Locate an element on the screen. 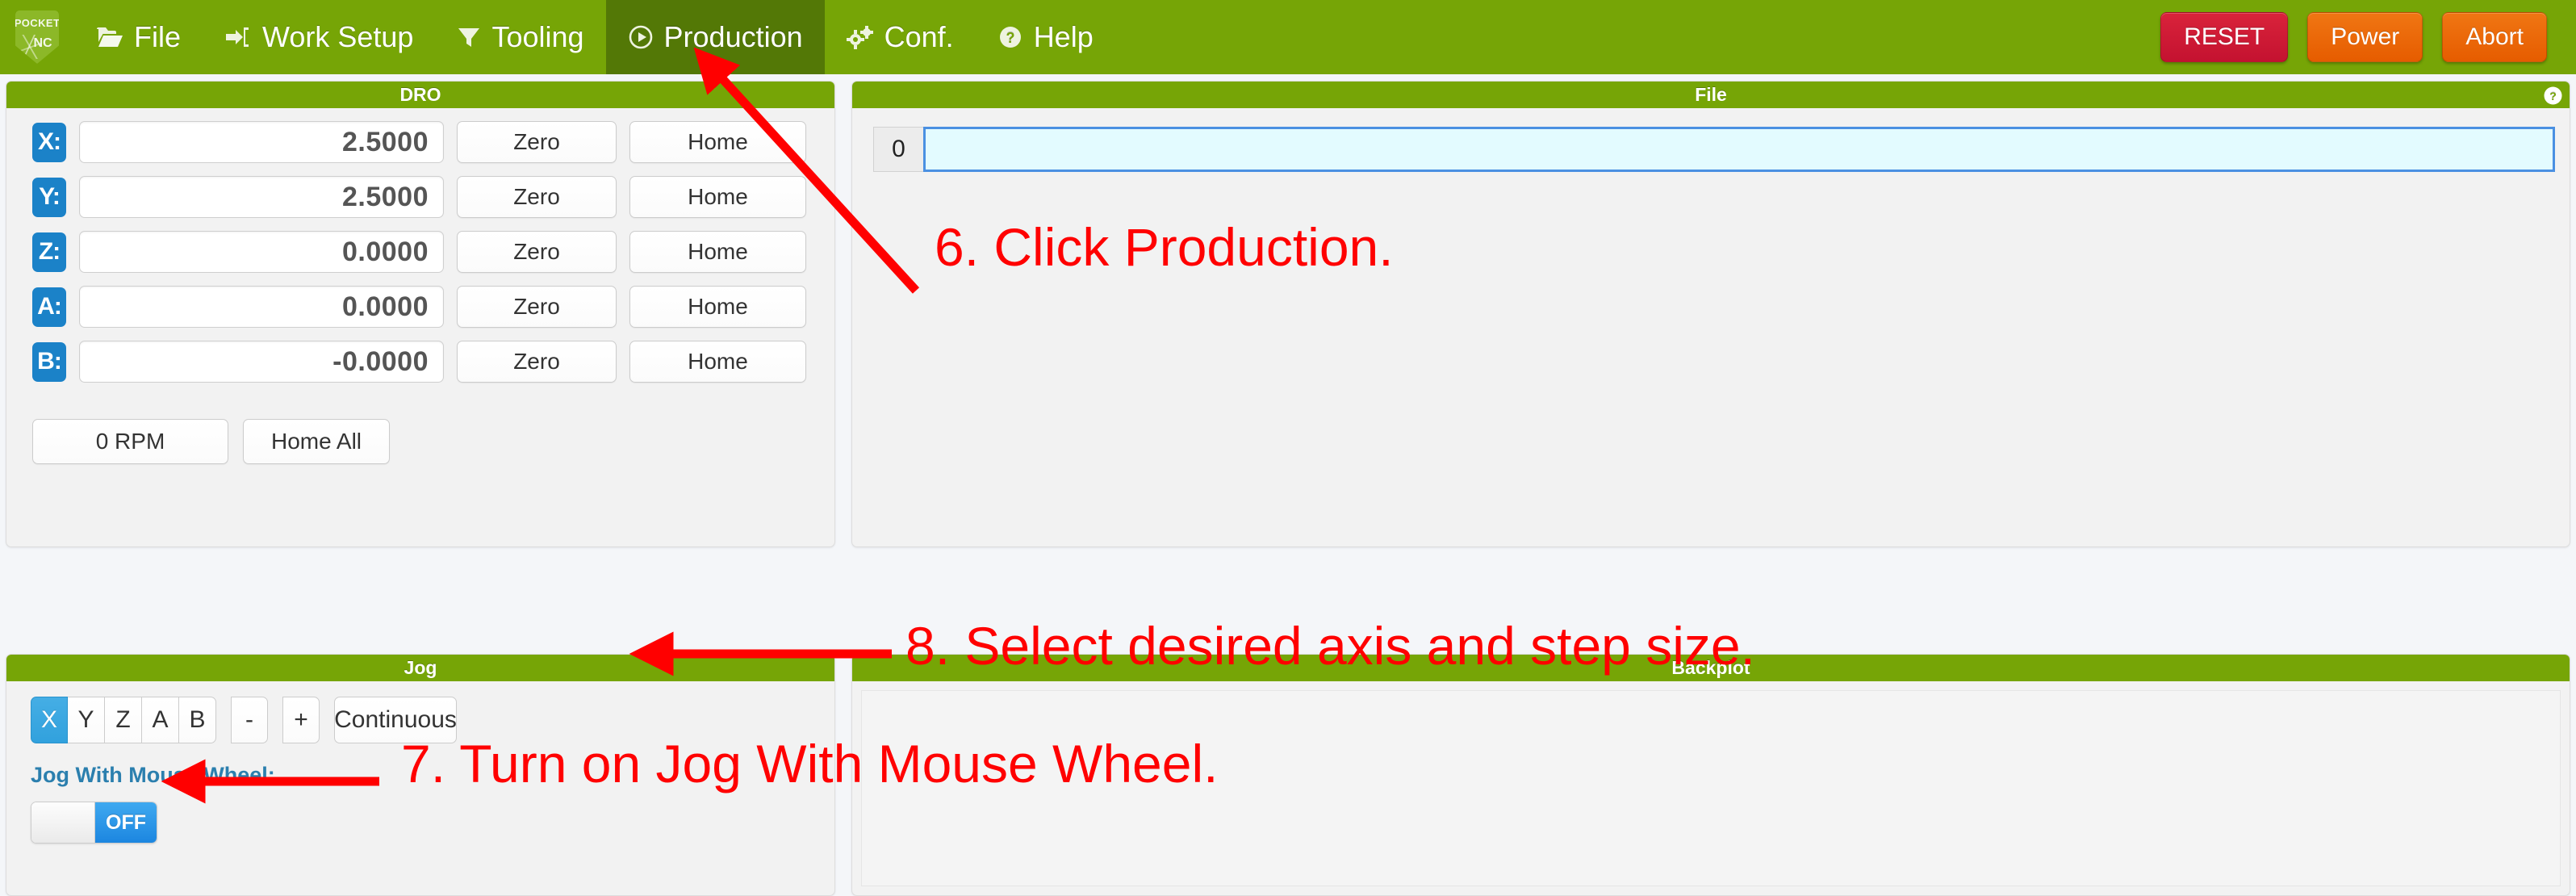  spindle-rpm-button: 0 RPM is located at coordinates (130, 442).